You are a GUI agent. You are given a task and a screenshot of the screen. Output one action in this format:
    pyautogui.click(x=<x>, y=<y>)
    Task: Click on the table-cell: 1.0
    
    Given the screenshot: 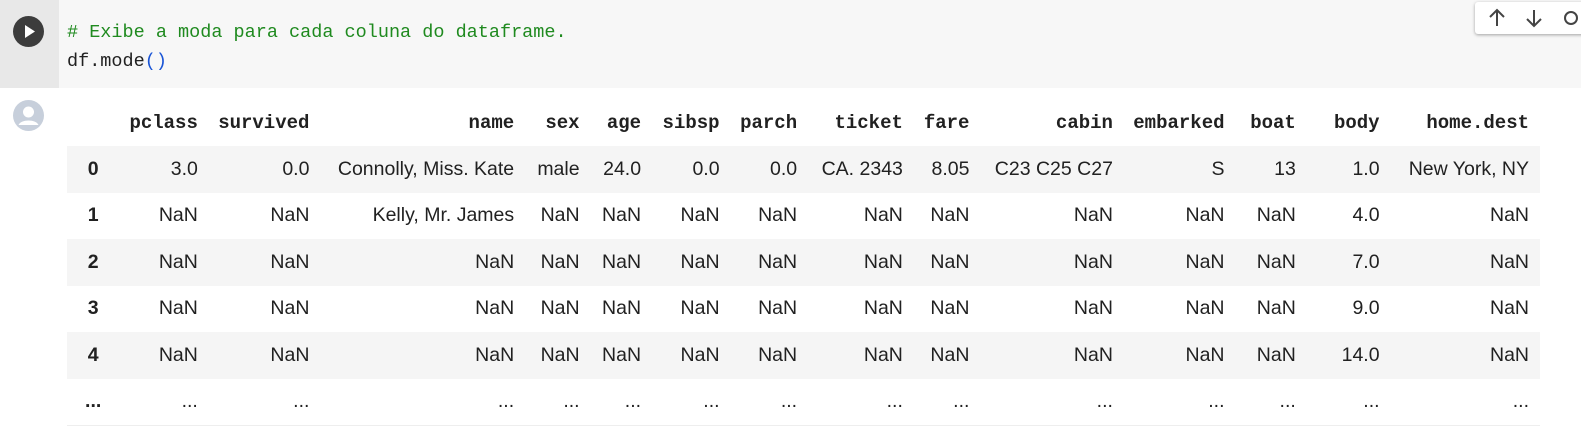 What is the action you would take?
    pyautogui.click(x=1366, y=168)
    